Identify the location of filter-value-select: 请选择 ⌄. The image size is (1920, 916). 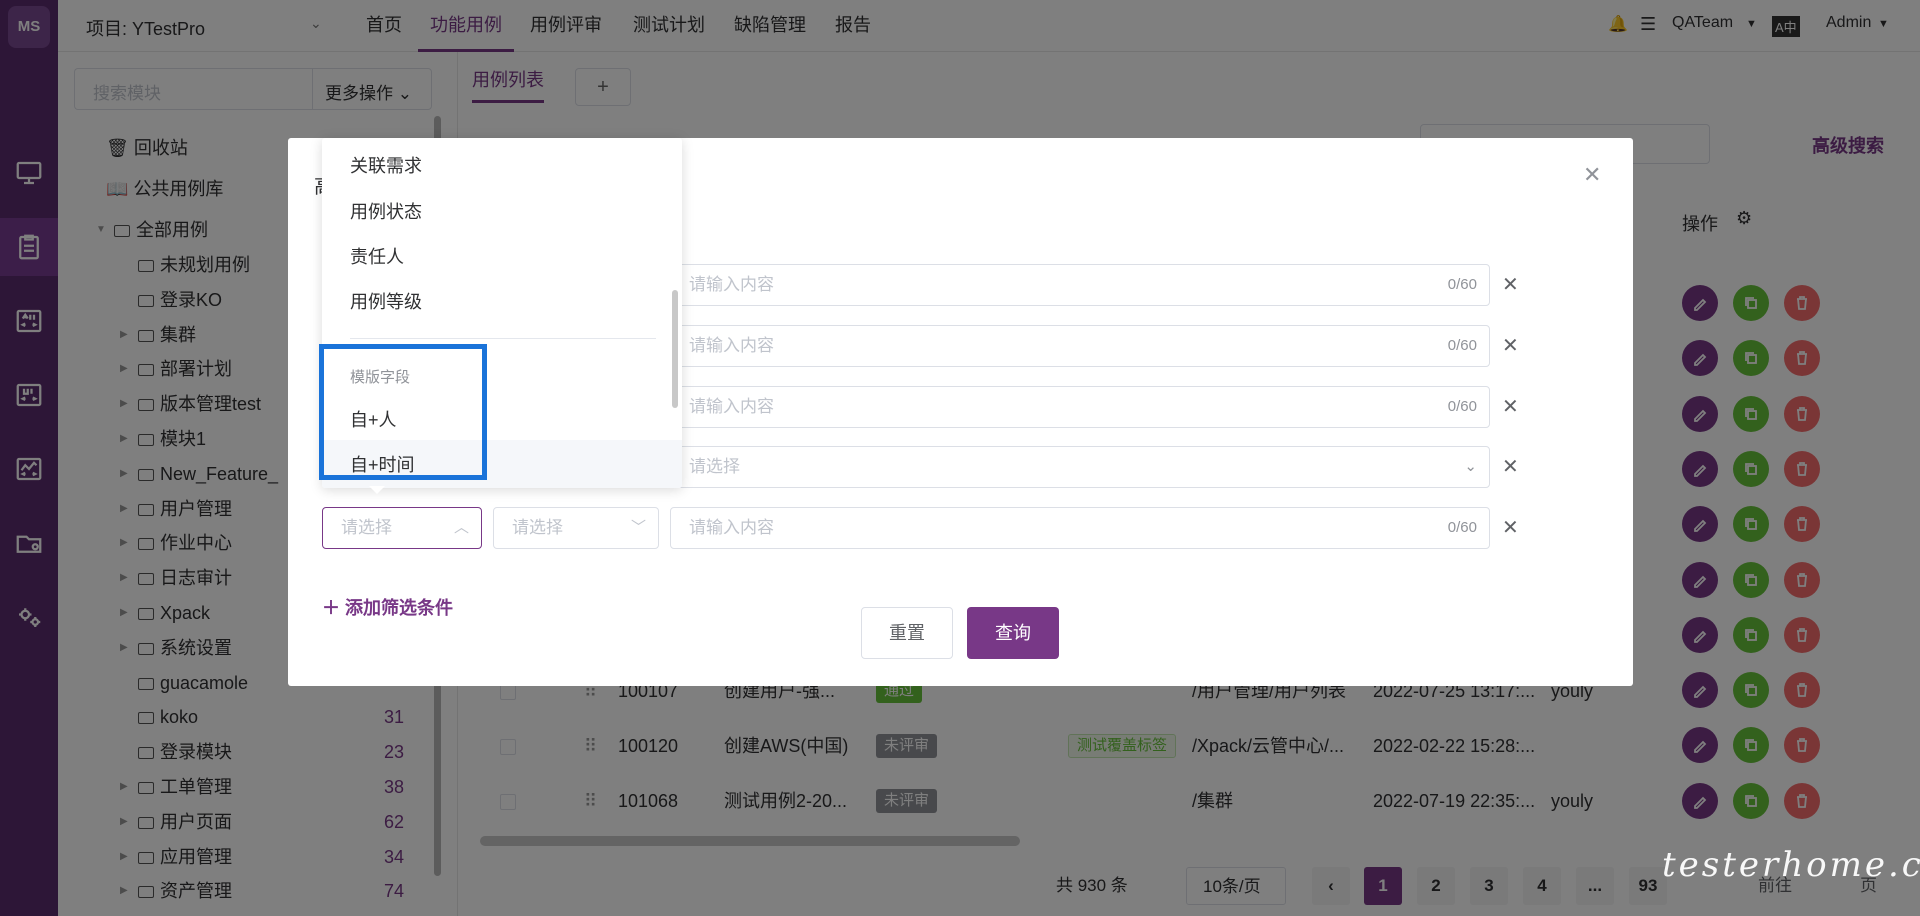
(1080, 467).